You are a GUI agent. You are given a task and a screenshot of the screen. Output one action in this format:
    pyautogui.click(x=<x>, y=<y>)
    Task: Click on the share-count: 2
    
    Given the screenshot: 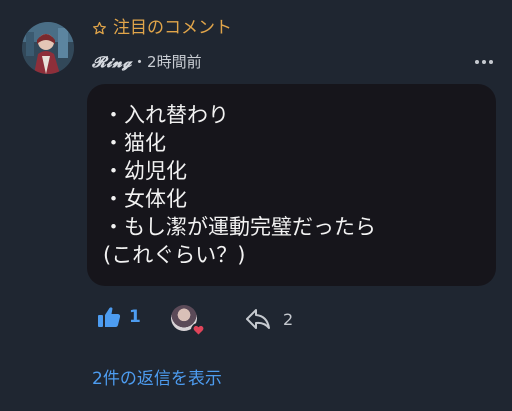 What is the action you would take?
    pyautogui.click(x=288, y=319)
    